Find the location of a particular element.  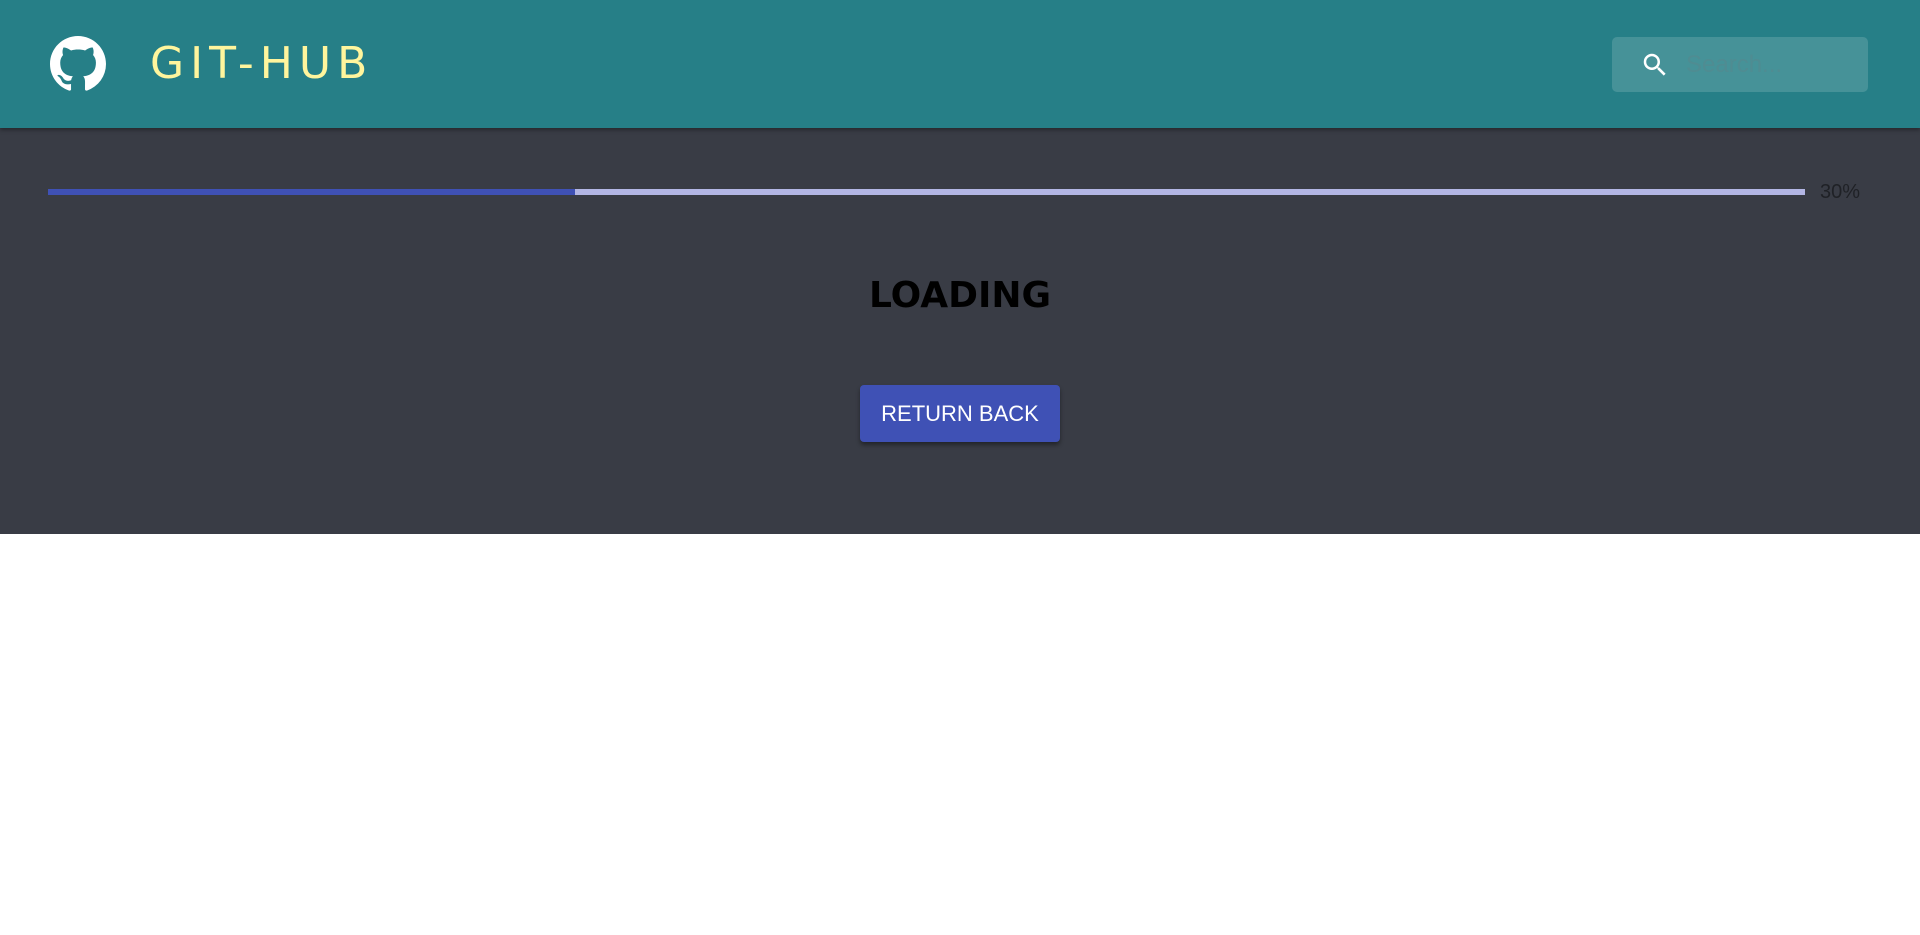

brand-title: GIT-HUB is located at coordinates (262, 63).